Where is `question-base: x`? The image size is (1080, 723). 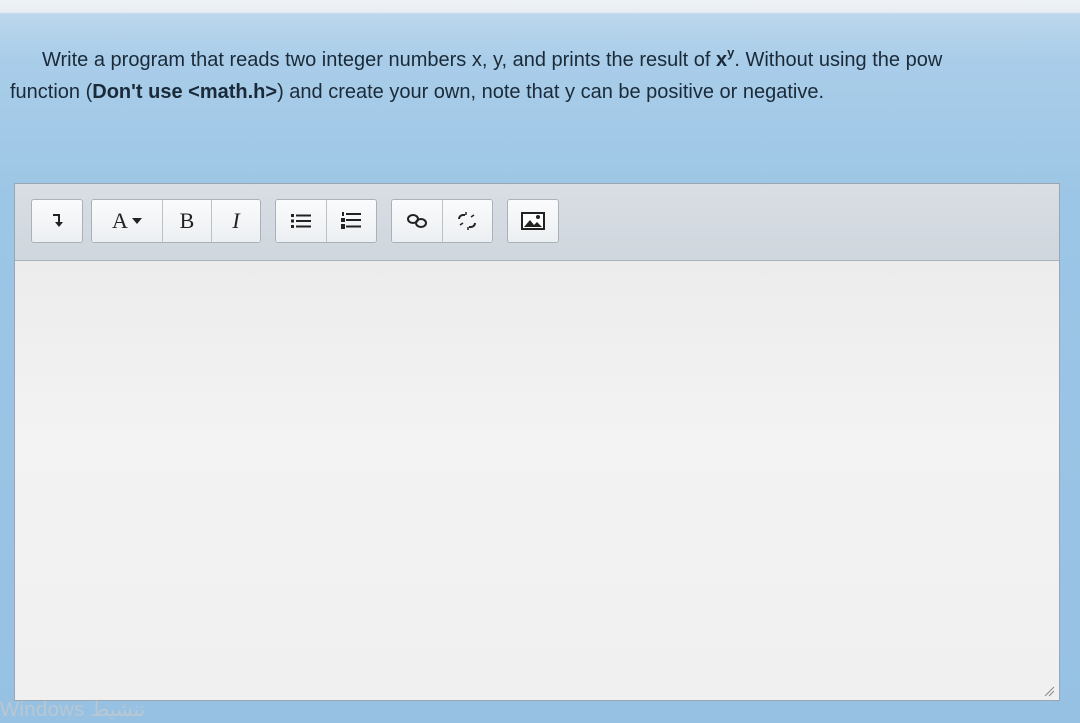 question-base: x is located at coordinates (722, 60).